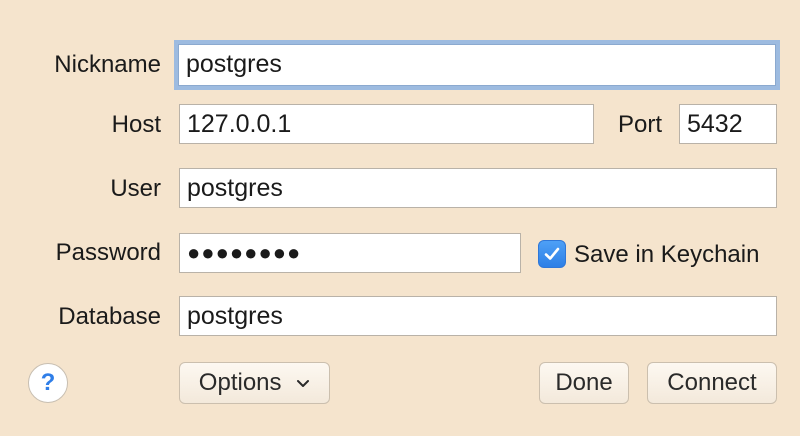 The width and height of the screenshot is (800, 436). Describe the element at coordinates (386, 124) in the screenshot. I see `host-field: 127.0.0.1` at that location.